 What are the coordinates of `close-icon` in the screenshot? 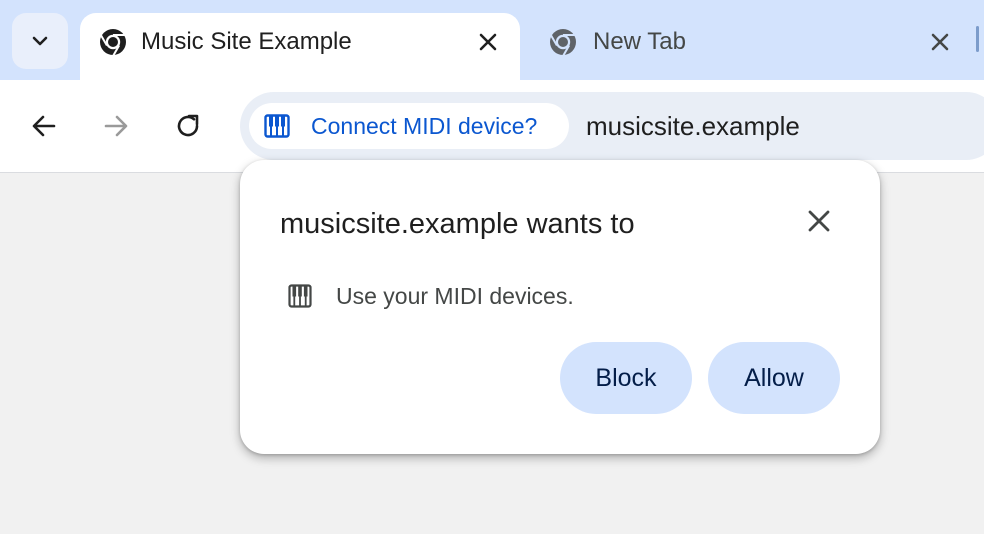 It's located at (819, 221).